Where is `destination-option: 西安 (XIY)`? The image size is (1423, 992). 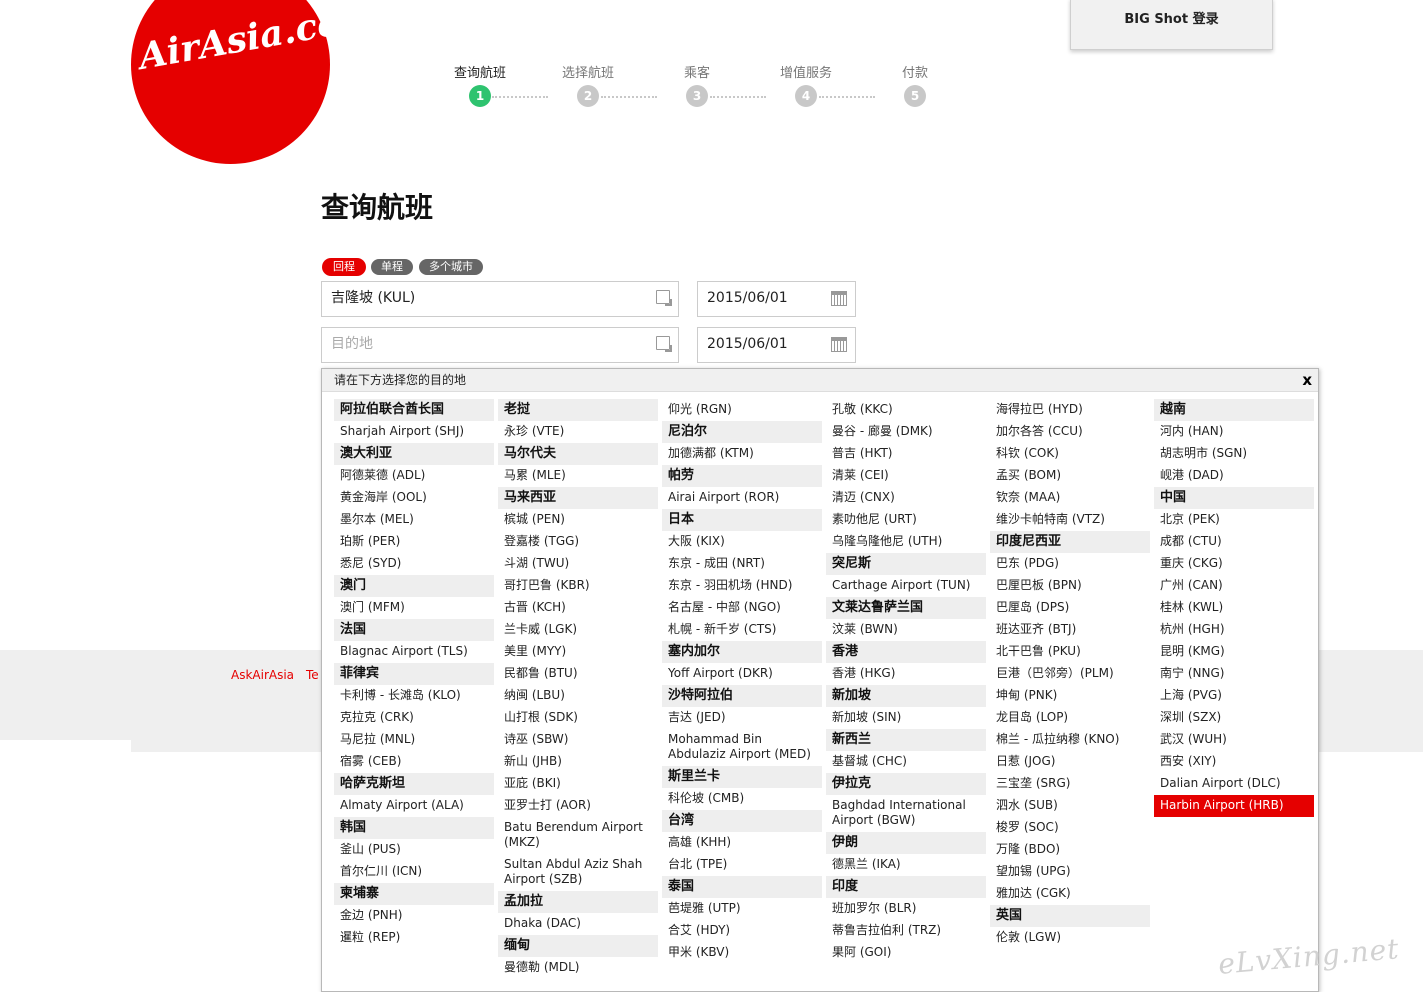
destination-option: 西安 (XIY) is located at coordinates (1234, 762).